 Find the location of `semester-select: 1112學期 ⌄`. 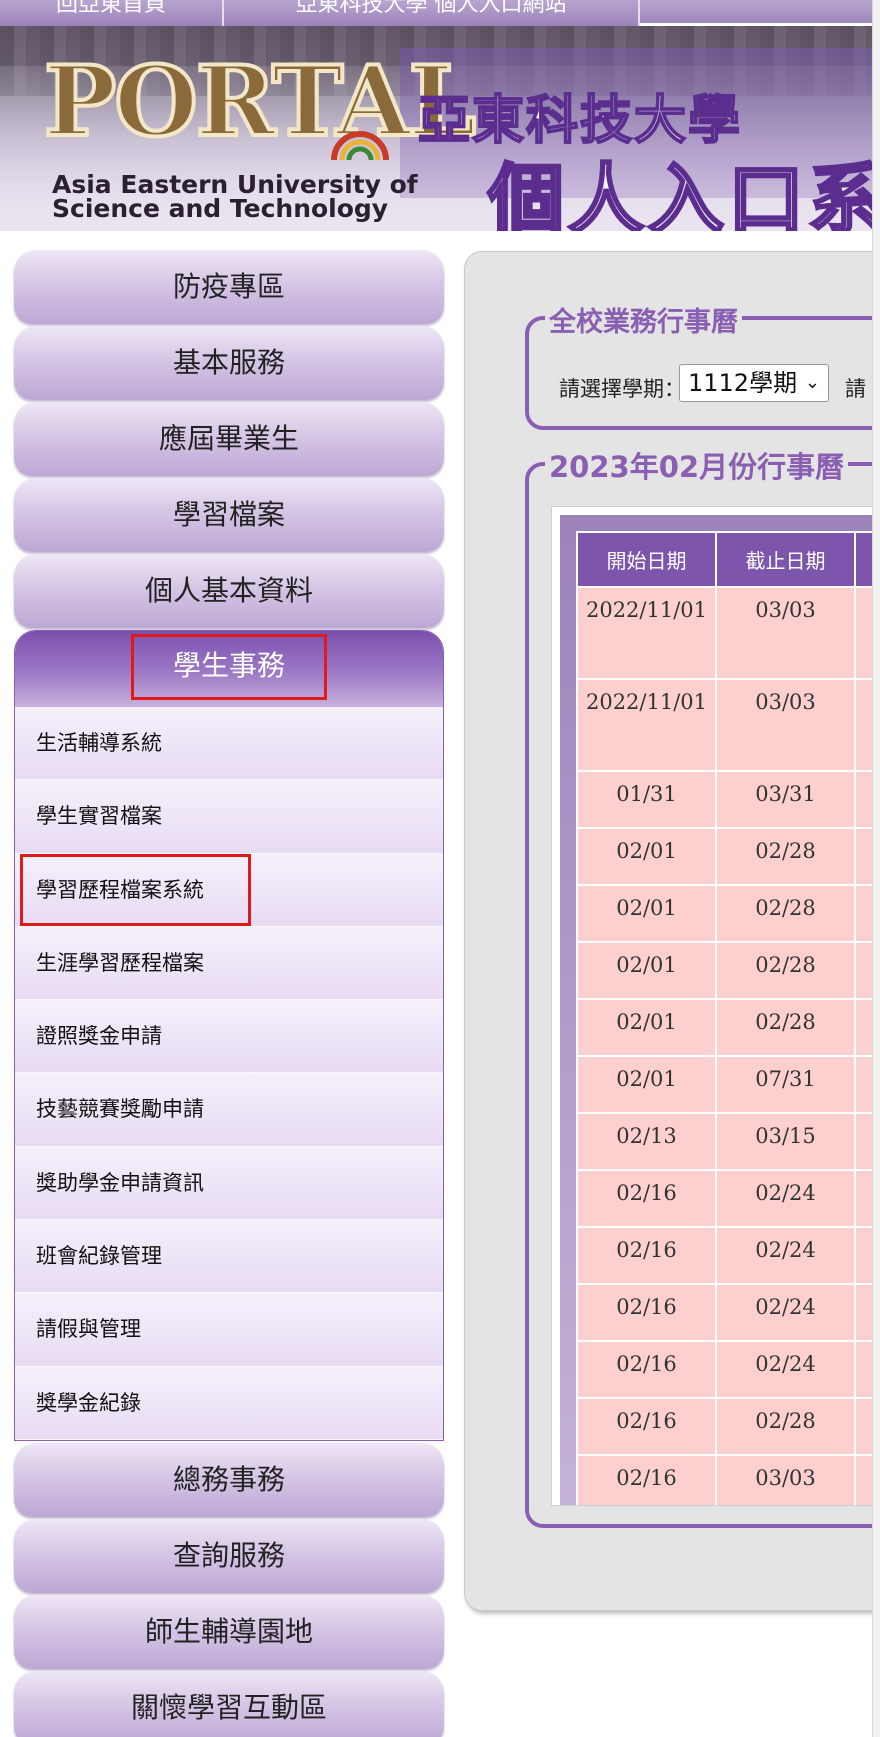

semester-select: 1112學期 ⌄ is located at coordinates (754, 383).